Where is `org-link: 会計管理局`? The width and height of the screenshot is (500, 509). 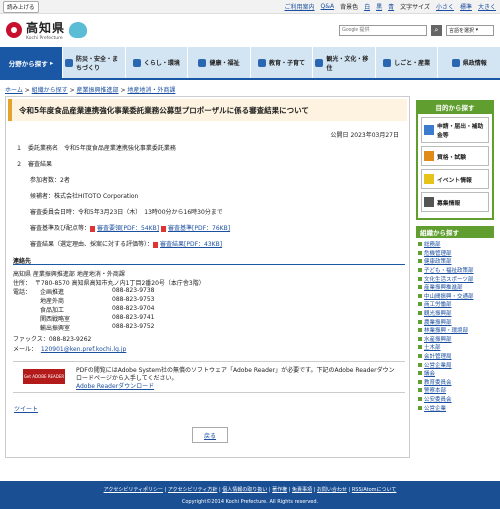
org-link: 会計管理局 is located at coordinates (438, 356).